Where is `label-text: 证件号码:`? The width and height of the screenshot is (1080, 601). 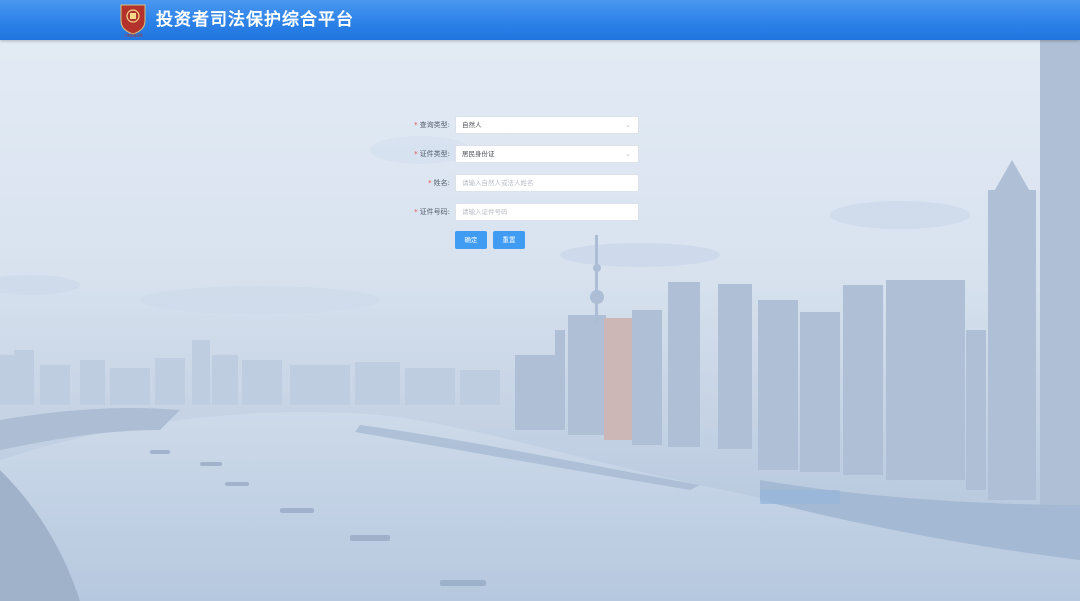
label-text: 证件号码: is located at coordinates (434, 212).